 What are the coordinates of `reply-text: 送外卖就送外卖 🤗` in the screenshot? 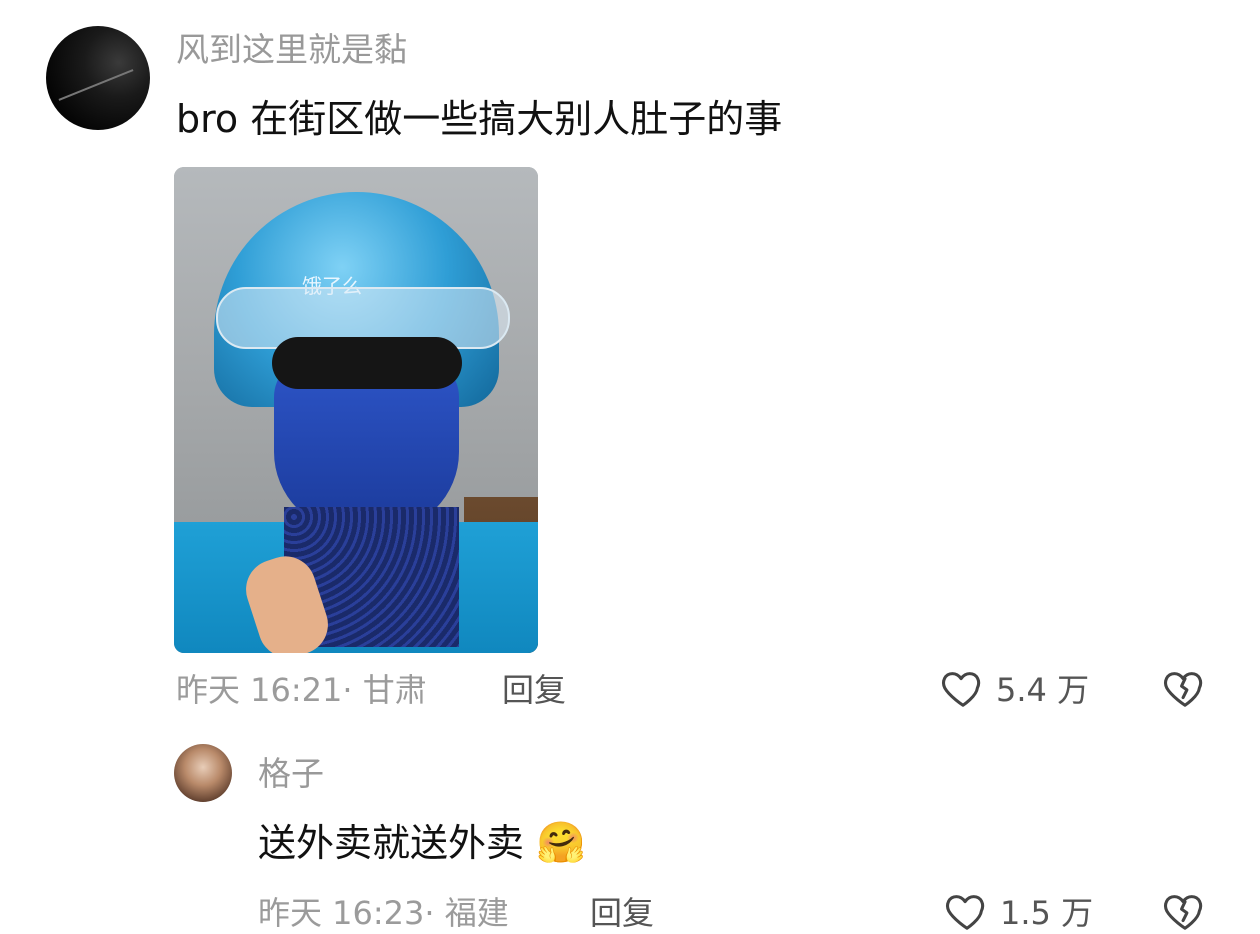 It's located at (422, 843).